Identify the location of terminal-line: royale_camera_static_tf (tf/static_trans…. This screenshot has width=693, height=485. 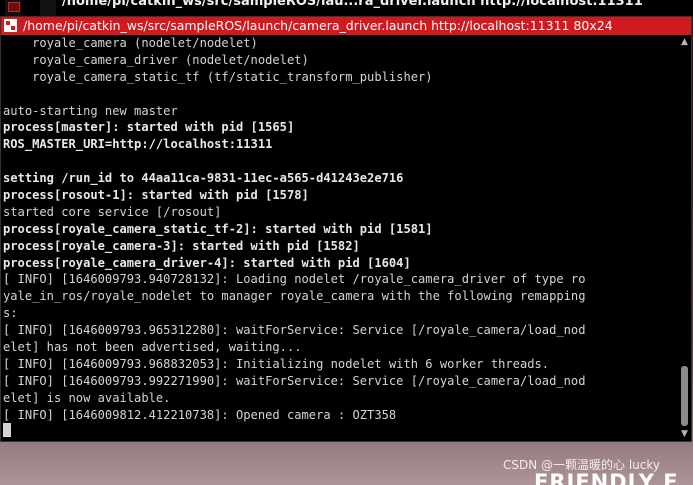
(218, 76).